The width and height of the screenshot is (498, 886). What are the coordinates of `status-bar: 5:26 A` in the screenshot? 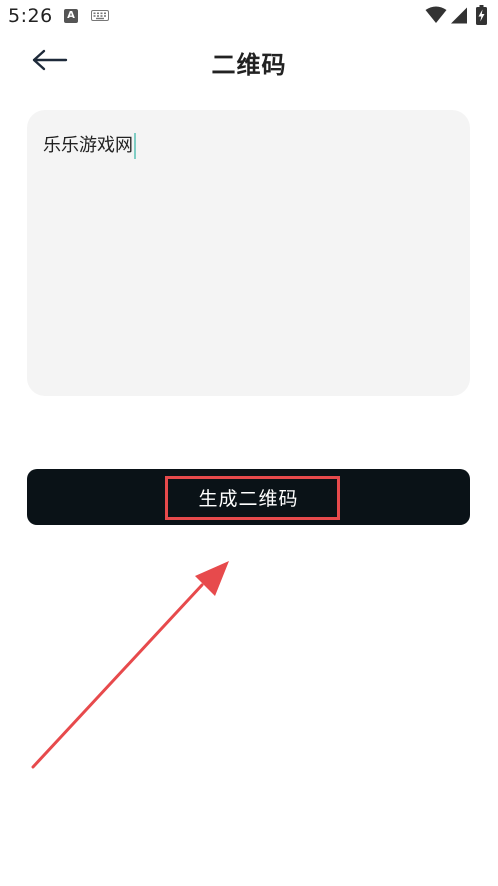 It's located at (249, 17).